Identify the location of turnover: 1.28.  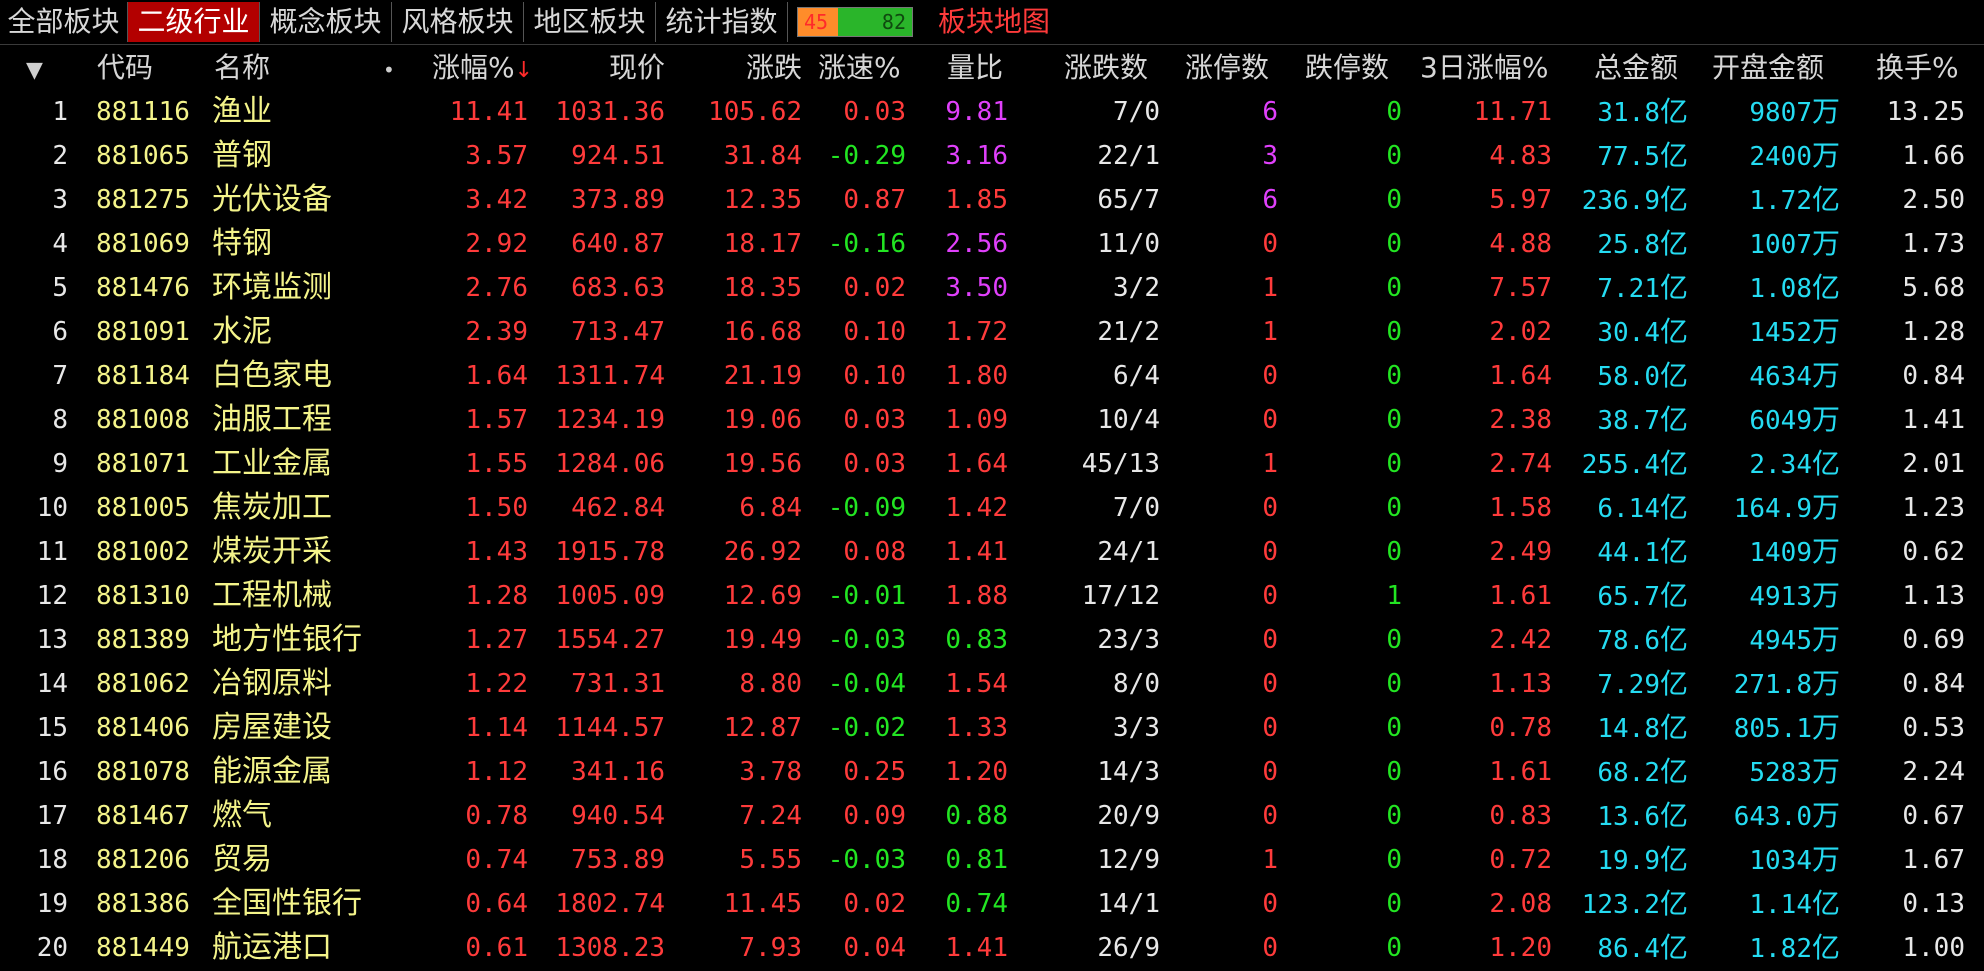
(1907, 332).